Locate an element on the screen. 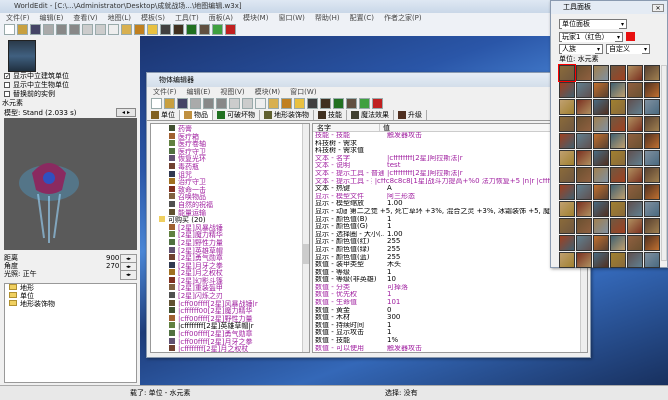 The height and width of the screenshot is (400, 668). table-row: 显示 - 颜色值(绿) 255 is located at coordinates (451, 250).